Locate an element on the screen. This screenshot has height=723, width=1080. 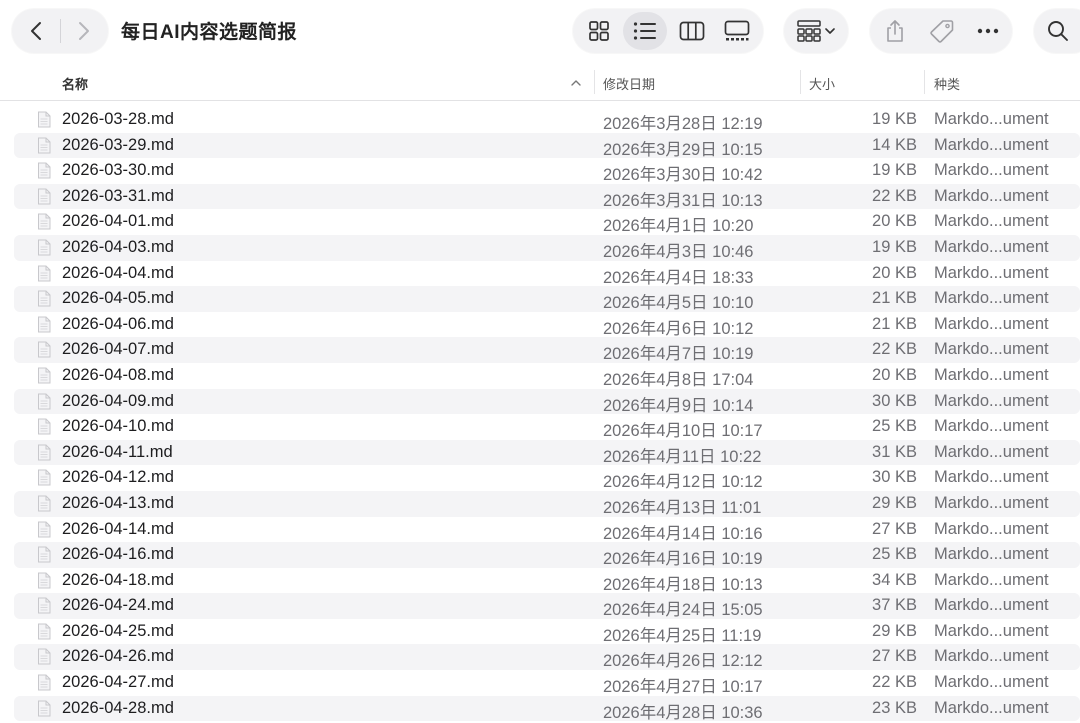
more-button is located at coordinates (988, 31).